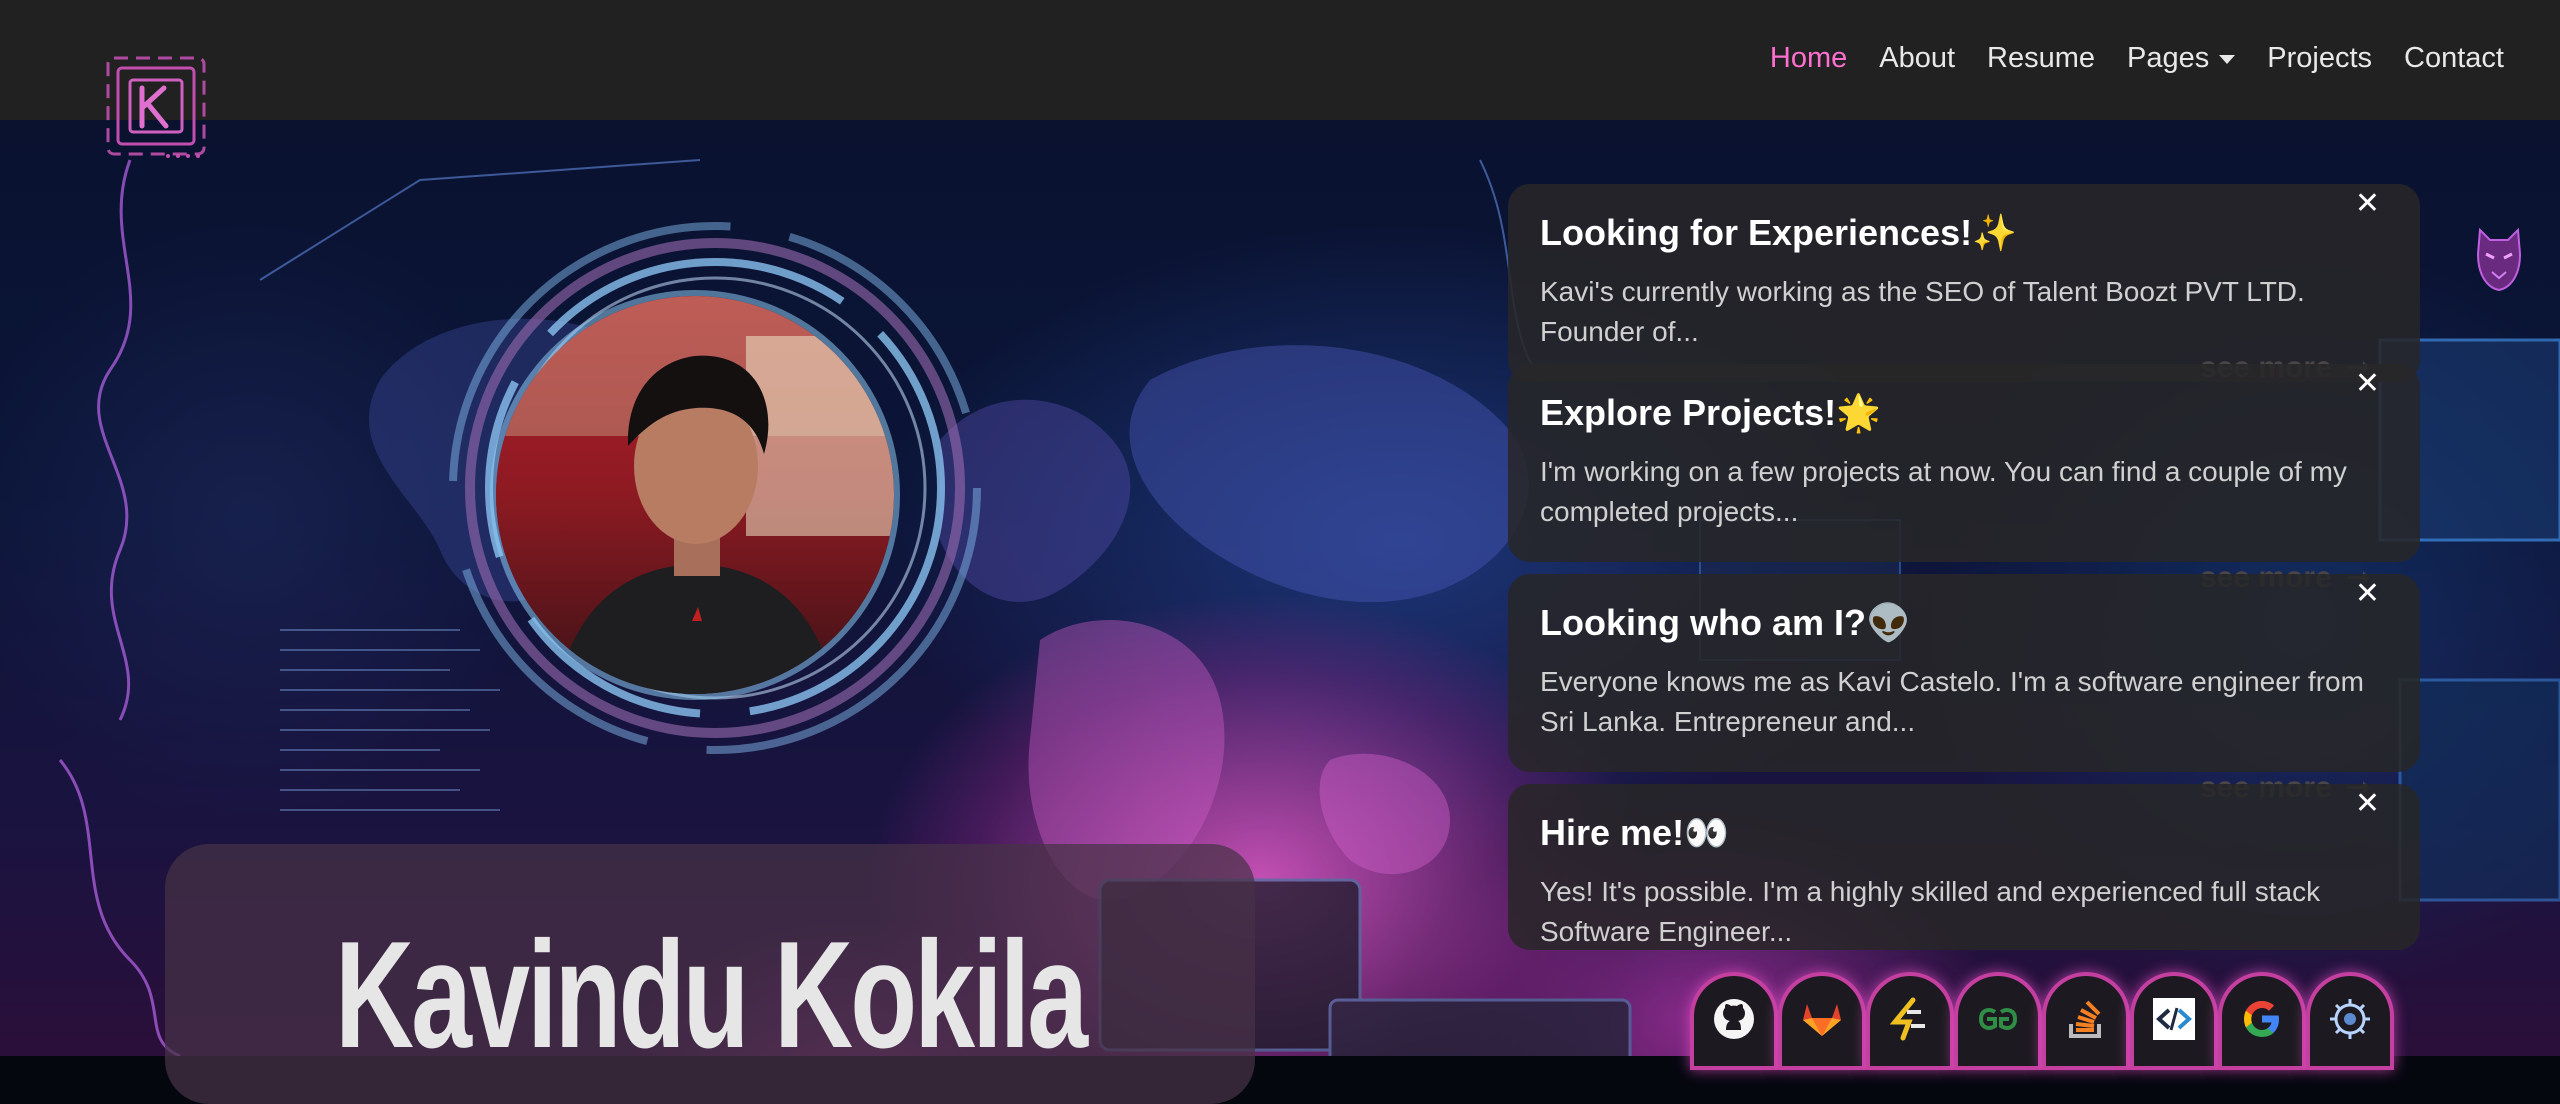 The image size is (2560, 1104). Describe the element at coordinates (1778, 232) in the screenshot. I see `toast-title: Looking for Experiences!✨` at that location.